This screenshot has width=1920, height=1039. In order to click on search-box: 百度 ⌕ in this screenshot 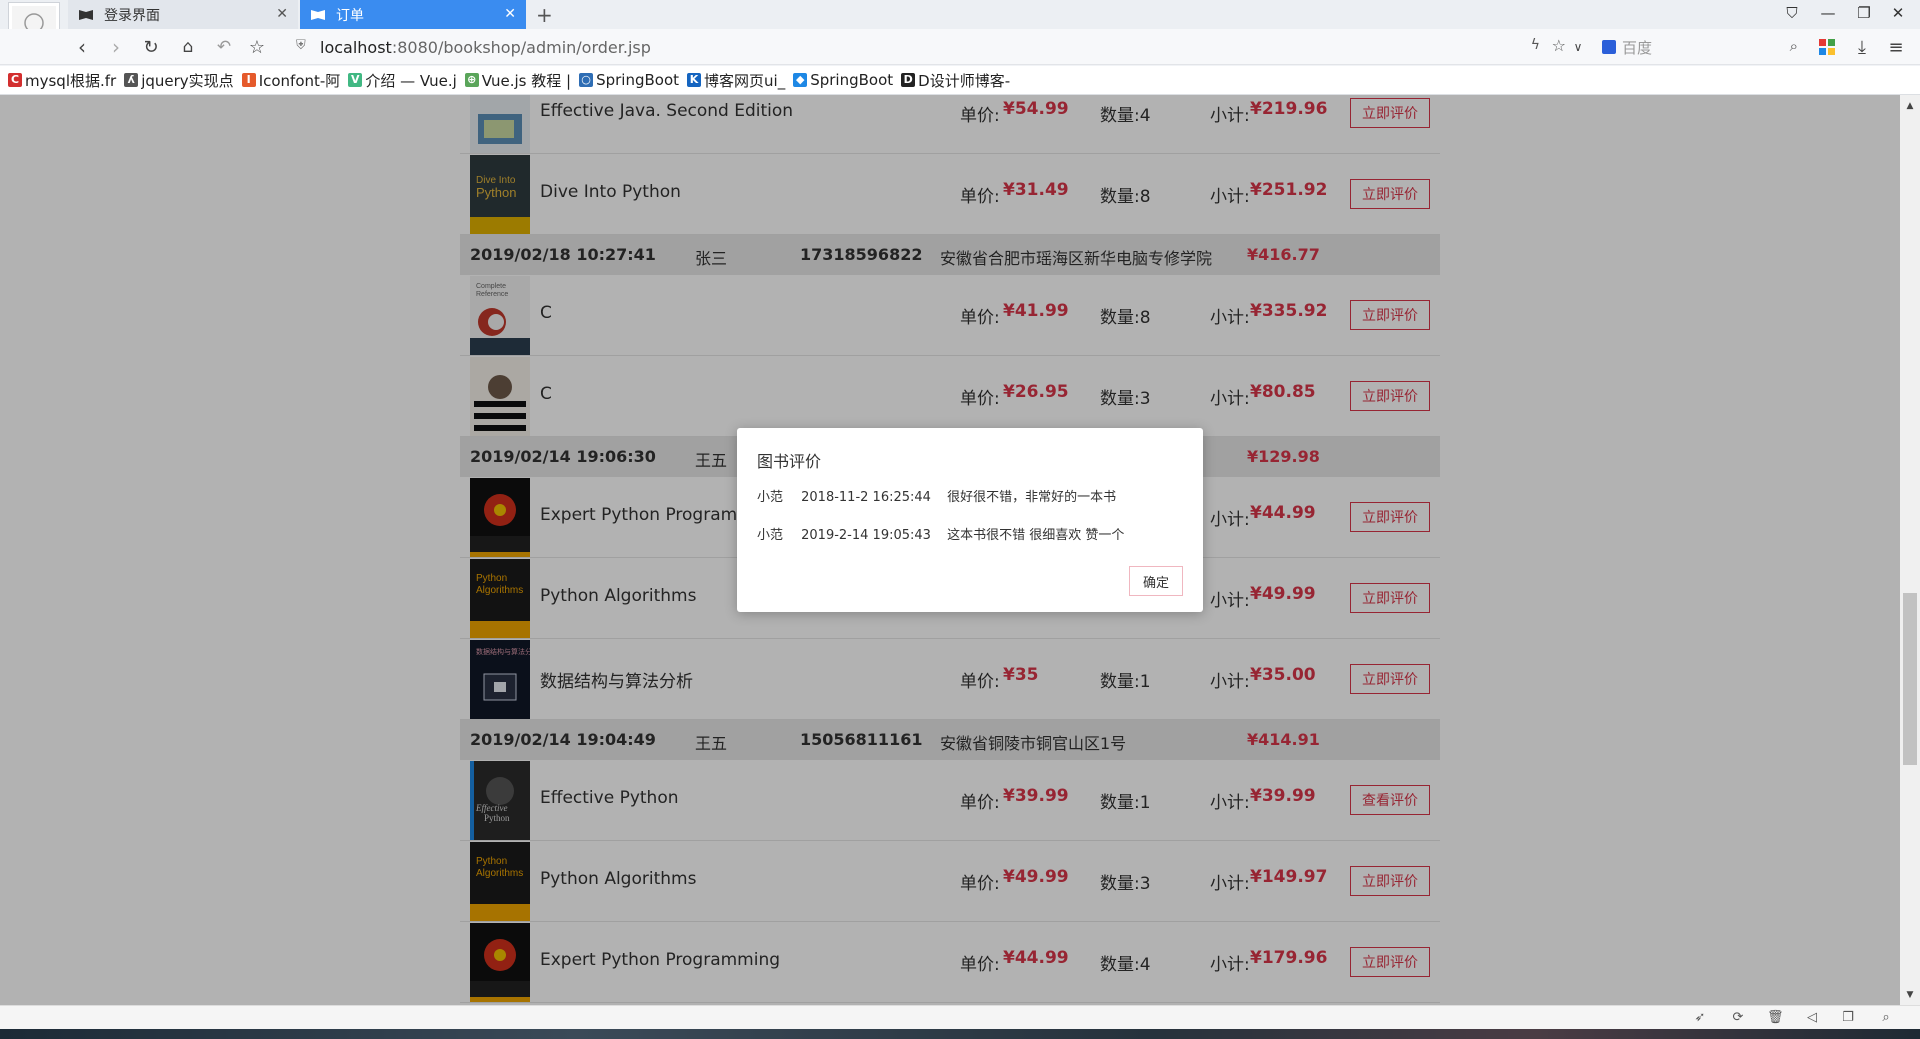, I will do `click(1701, 47)`.